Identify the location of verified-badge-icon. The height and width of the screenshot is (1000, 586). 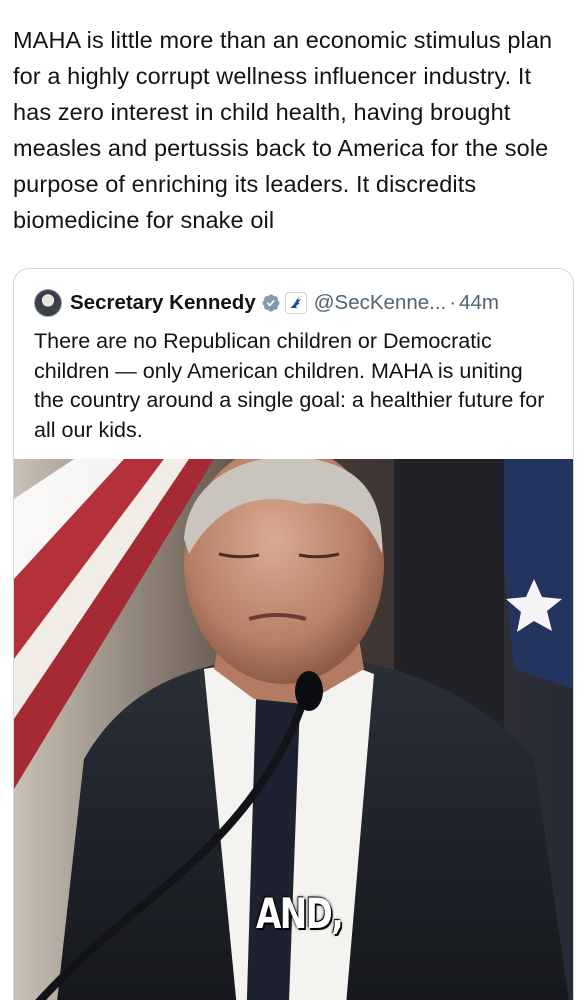
(271, 303).